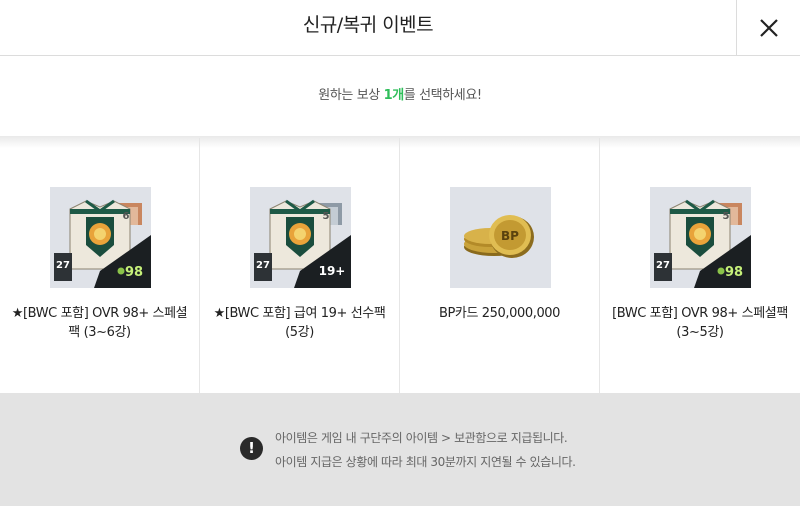  I want to click on close-button, so click(768, 28).